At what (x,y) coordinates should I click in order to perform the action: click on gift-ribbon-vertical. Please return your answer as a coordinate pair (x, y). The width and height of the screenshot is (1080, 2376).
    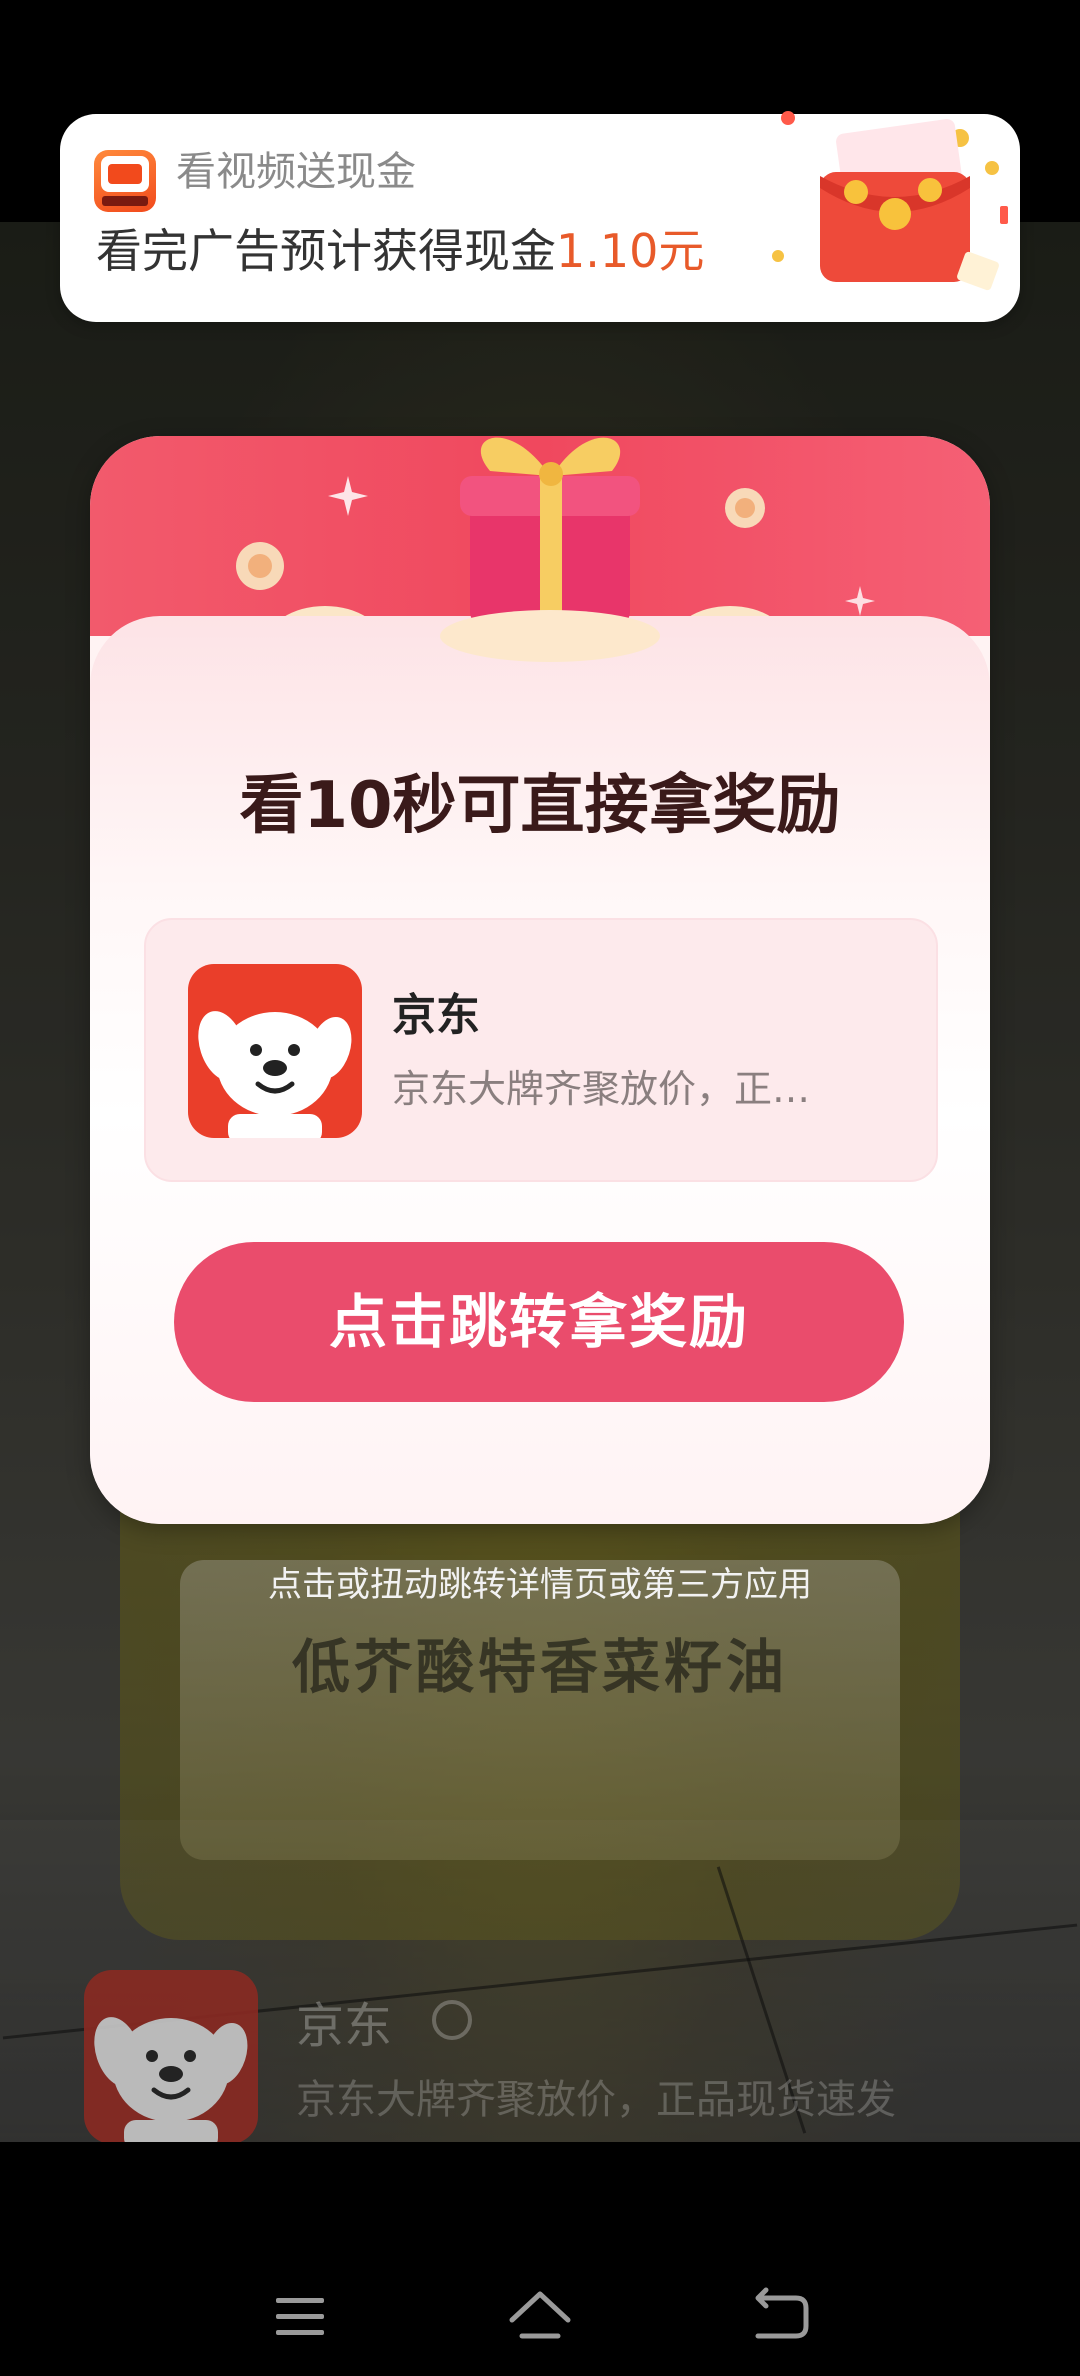
    Looking at the image, I should click on (551, 551).